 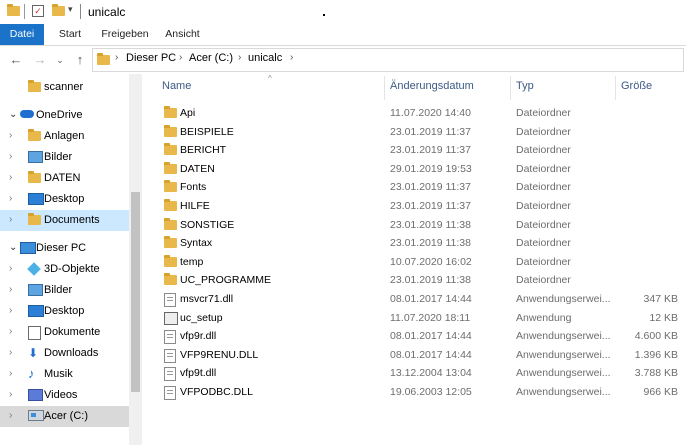 What do you see at coordinates (65, 220) in the screenshot?
I see `sidebar-item-documents: › Documents` at bounding box center [65, 220].